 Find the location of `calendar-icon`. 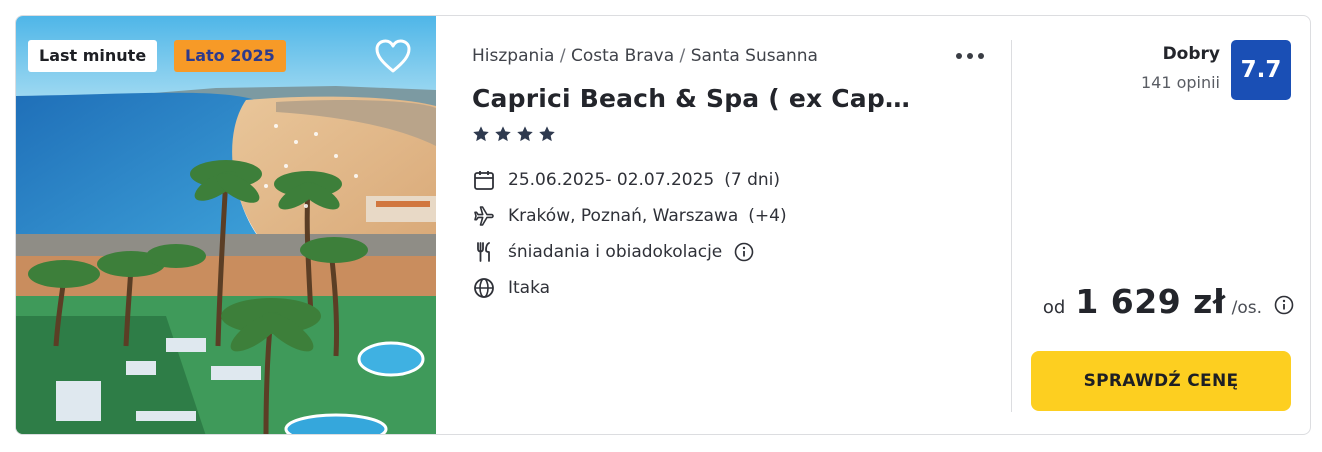

calendar-icon is located at coordinates (484, 180).